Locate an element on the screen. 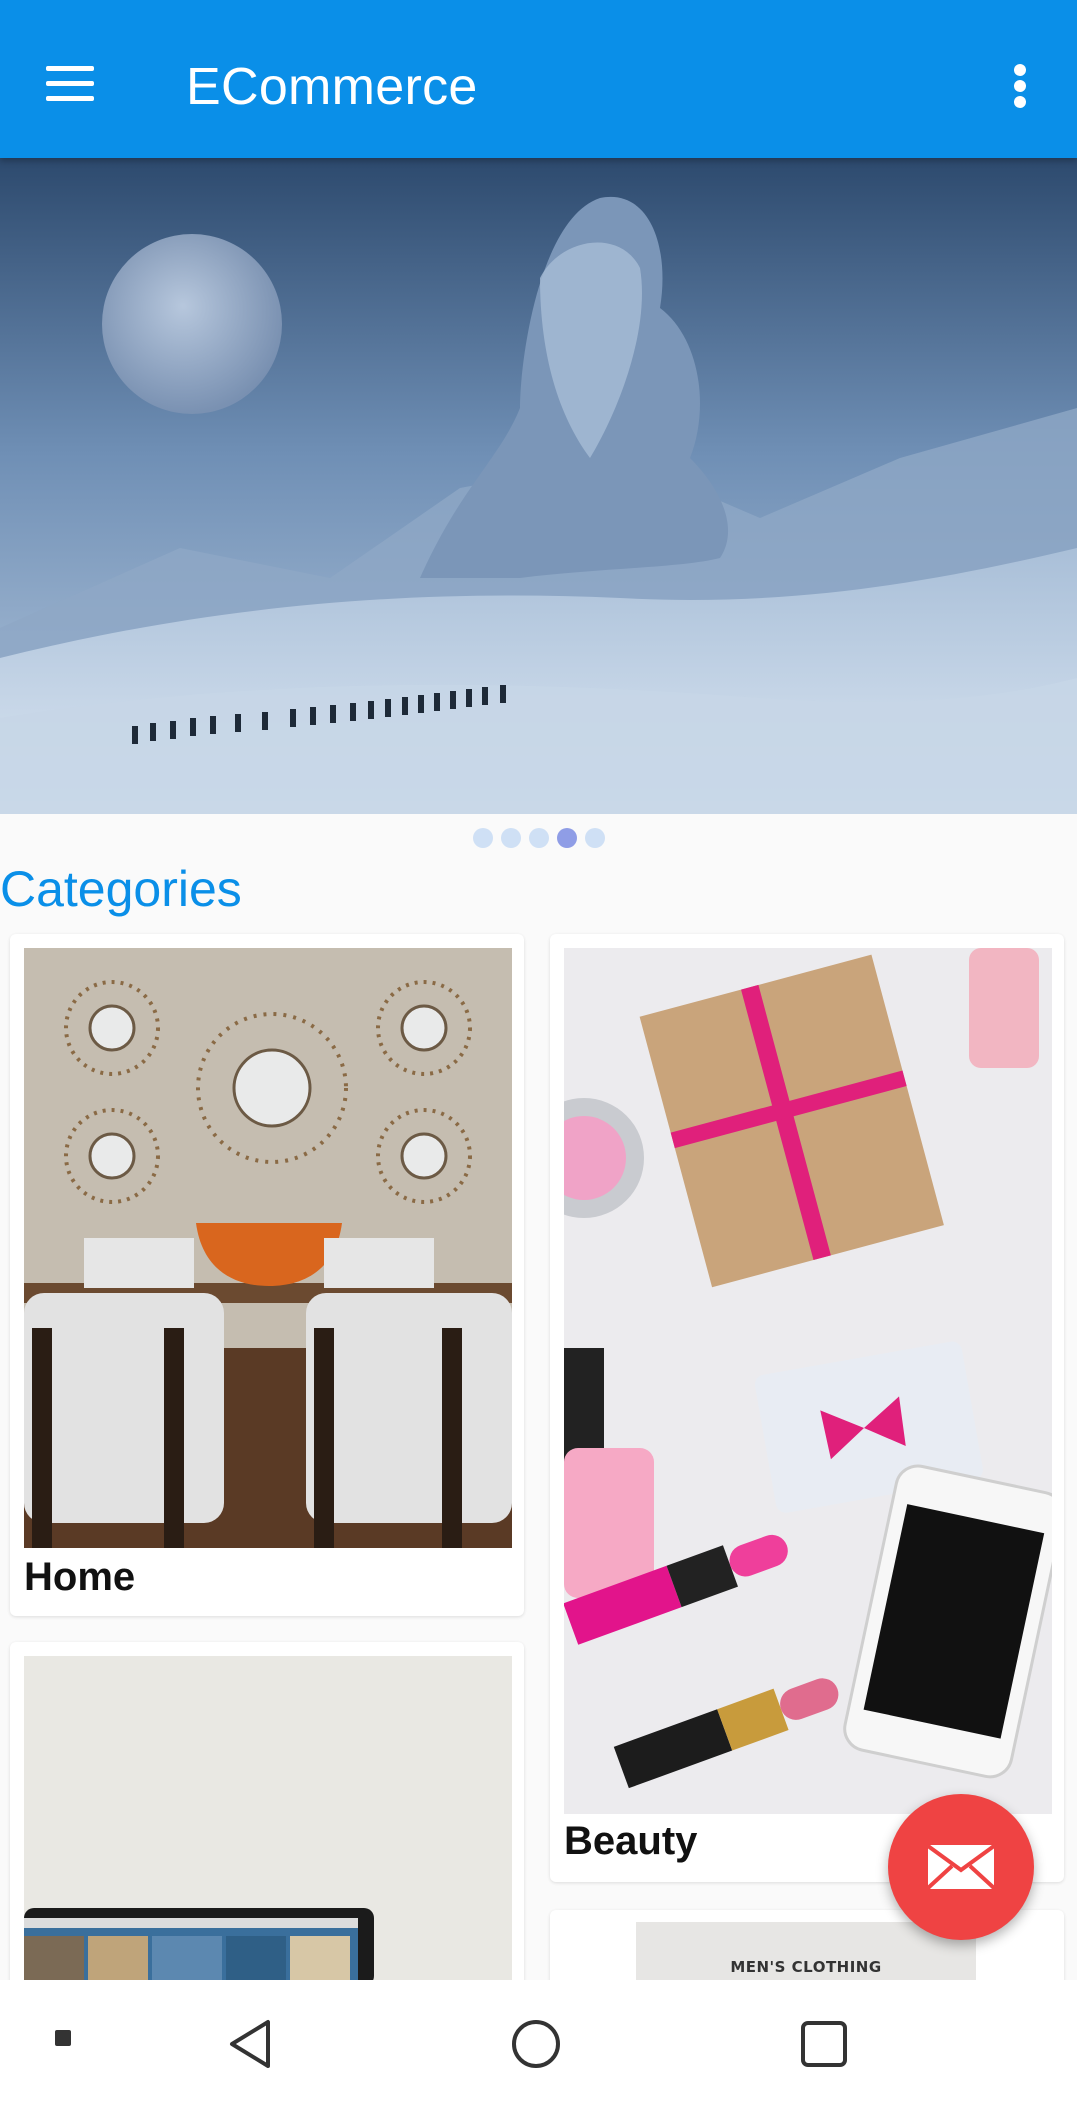  system-nav-bar is located at coordinates (538, 2044).